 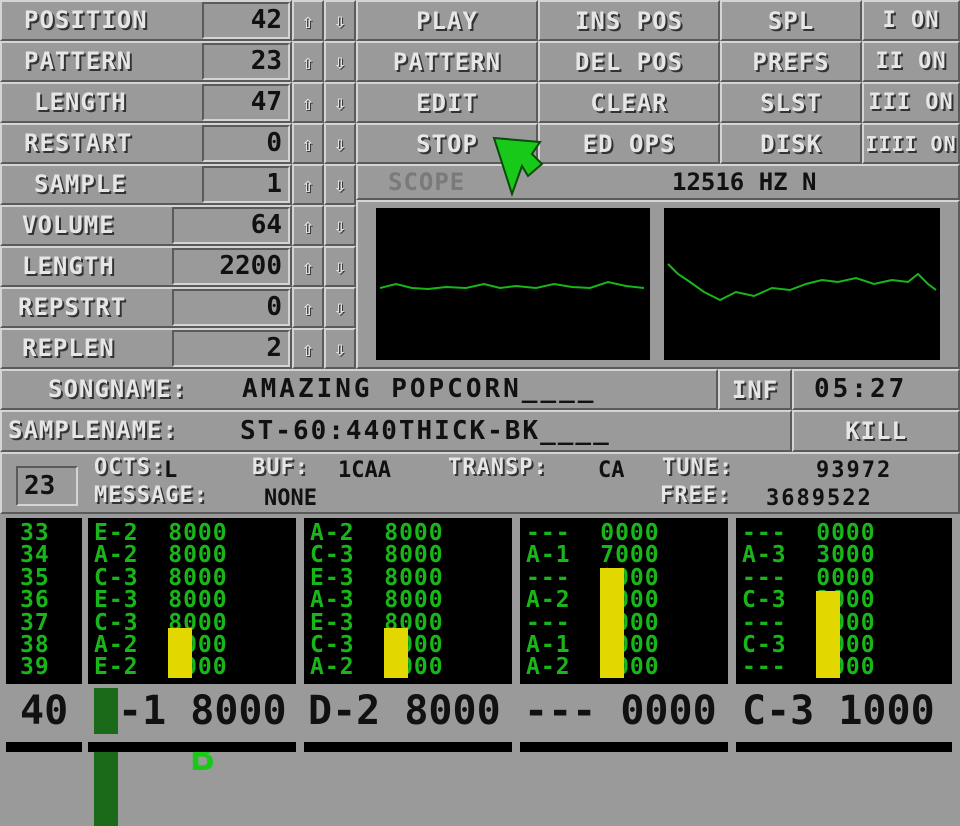 I want to click on play-button: PLAY, so click(x=447, y=20).